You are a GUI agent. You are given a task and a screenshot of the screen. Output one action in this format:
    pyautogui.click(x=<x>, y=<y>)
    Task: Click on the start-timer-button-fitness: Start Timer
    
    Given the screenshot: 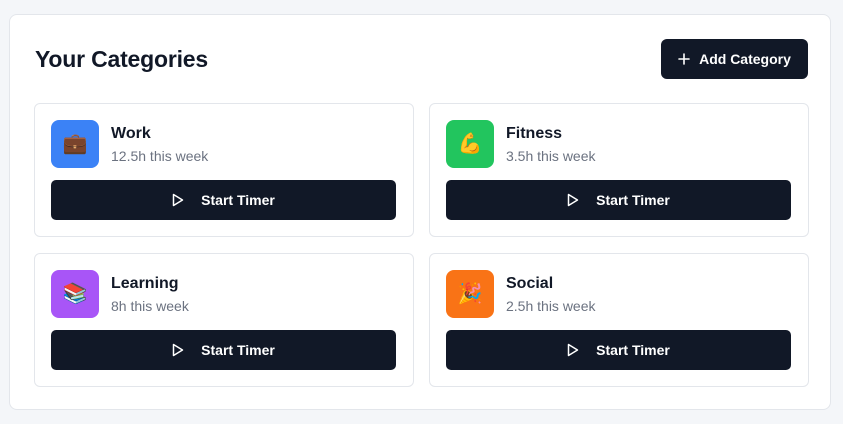 What is the action you would take?
    pyautogui.click(x=618, y=200)
    